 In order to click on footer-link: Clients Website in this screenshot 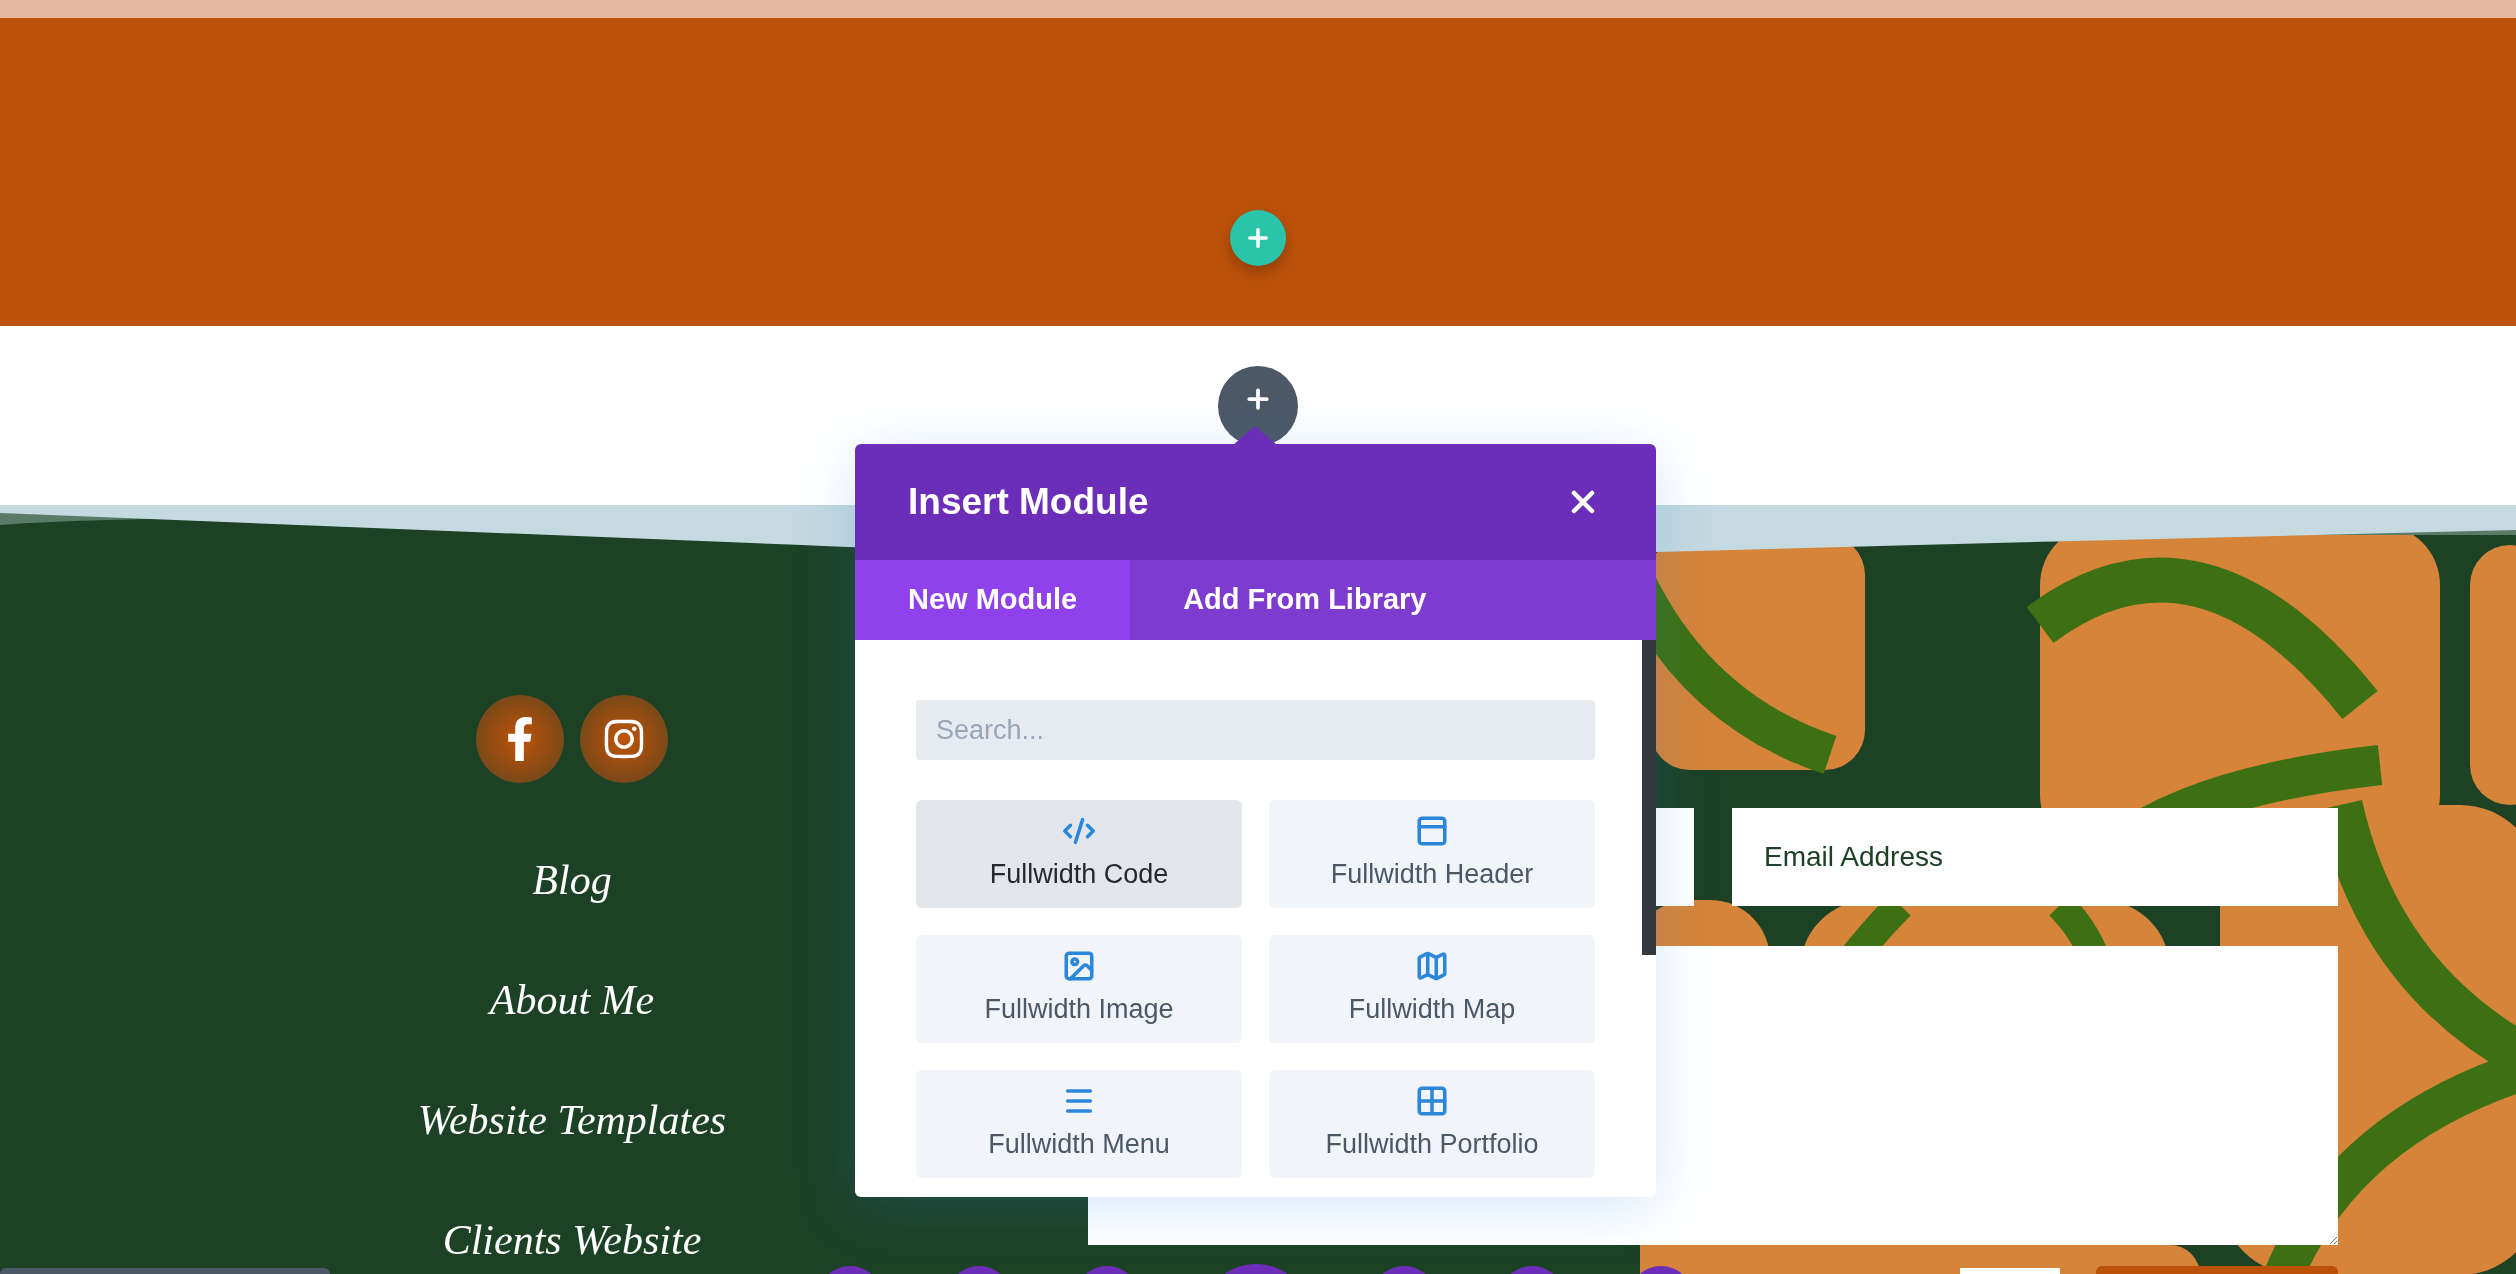, I will do `click(572, 1240)`.